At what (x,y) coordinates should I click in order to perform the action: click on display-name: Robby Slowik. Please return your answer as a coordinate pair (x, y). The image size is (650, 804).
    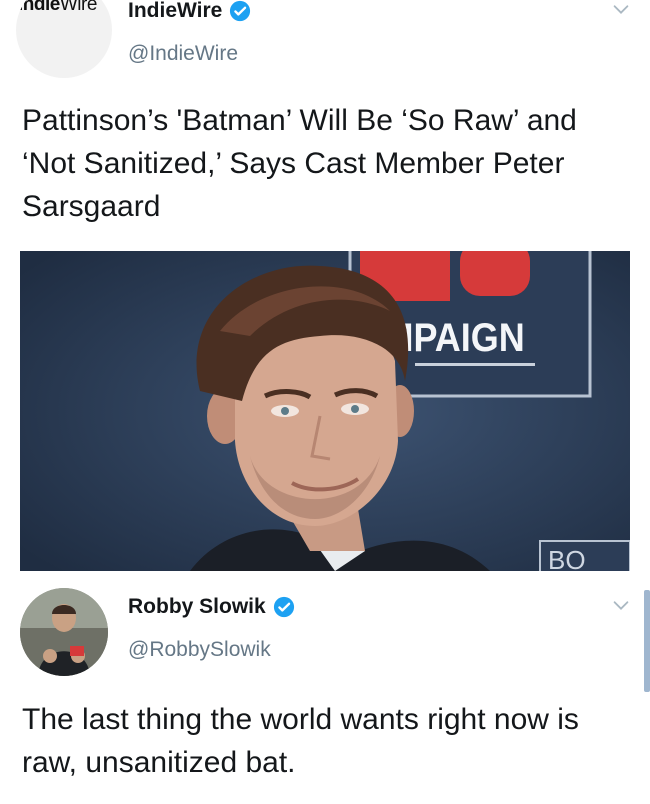
    Looking at the image, I should click on (211, 607).